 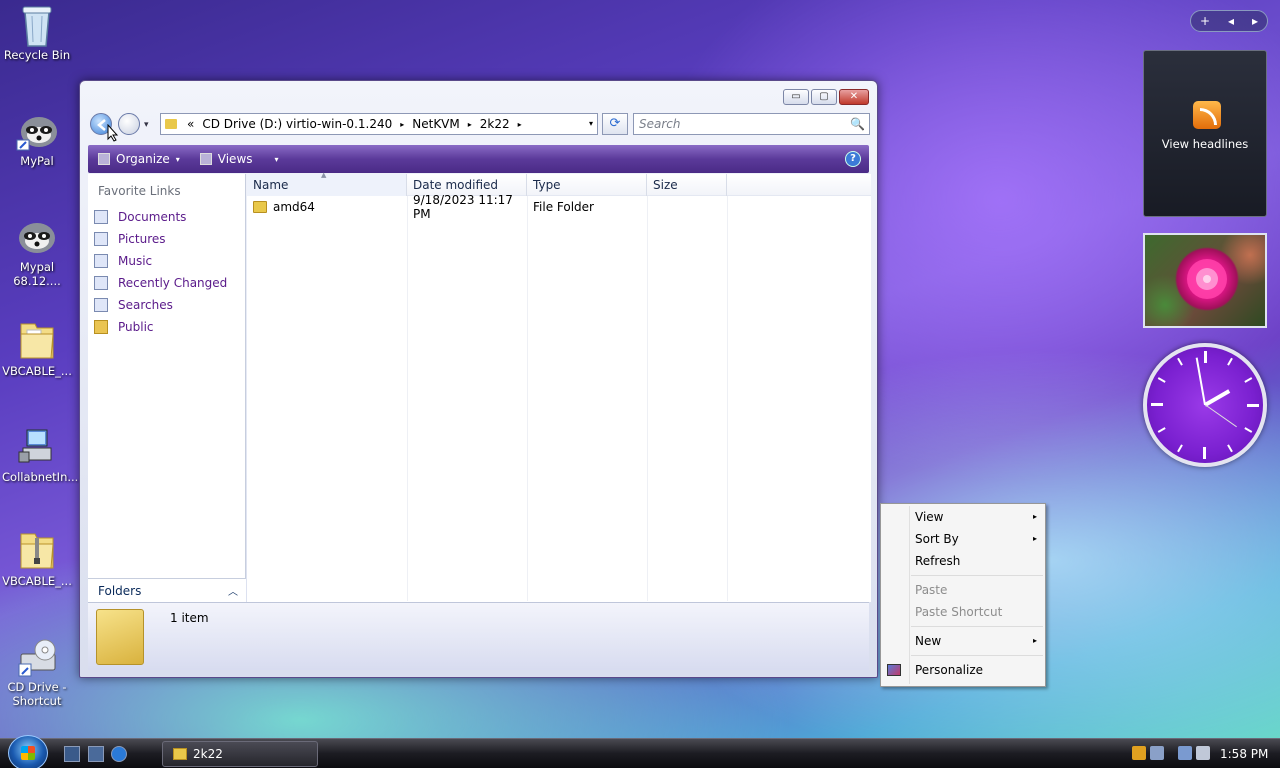 What do you see at coordinates (37, 446) in the screenshot?
I see `computer-network-icon` at bounding box center [37, 446].